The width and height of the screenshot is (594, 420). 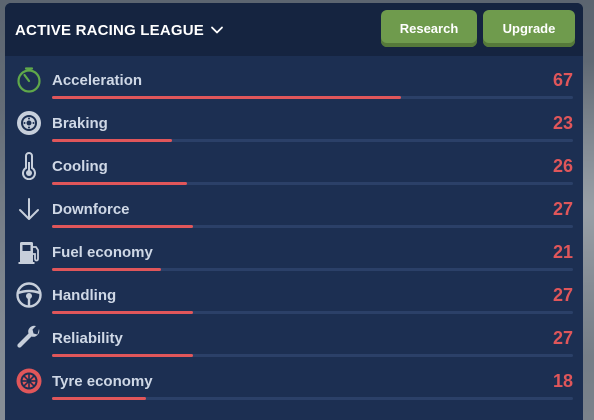 What do you see at coordinates (294, 163) in the screenshot?
I see `stat-row-cooling: Cooling 26` at bounding box center [294, 163].